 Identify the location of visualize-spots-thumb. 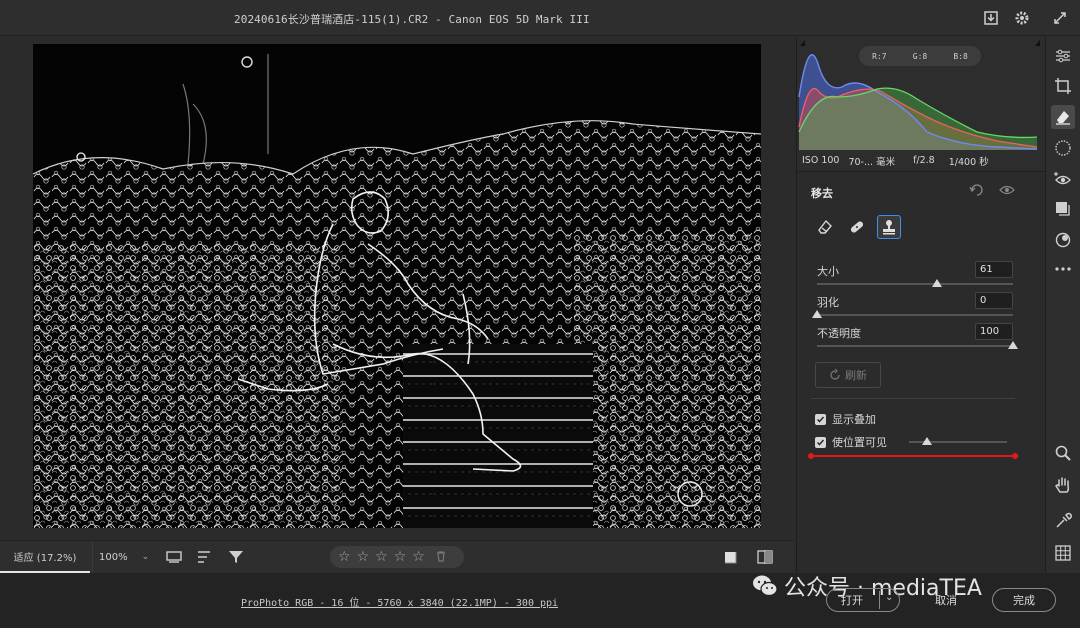
(926, 441).